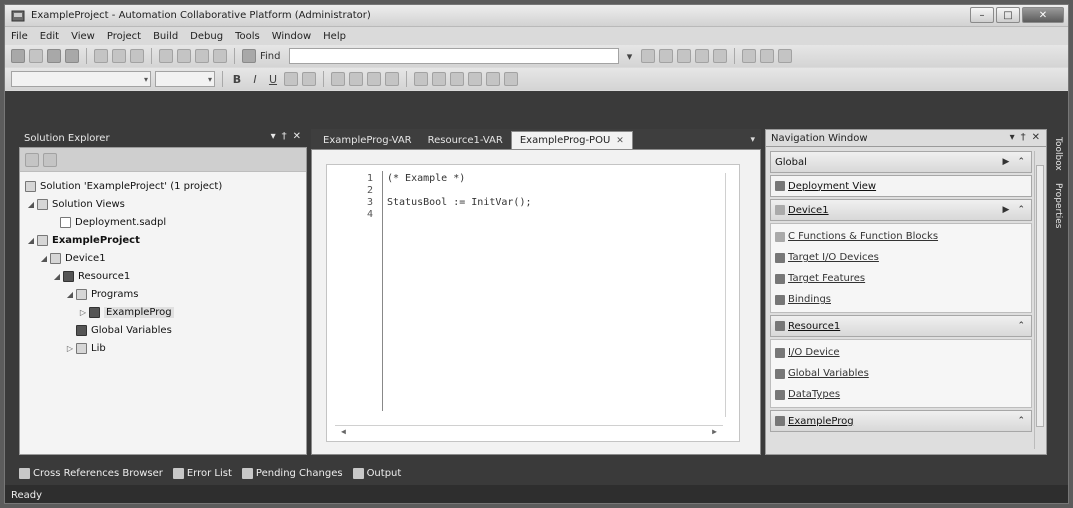  Describe the element at coordinates (343, 431) in the screenshot. I see `scroll-left-icon: ◀` at that location.